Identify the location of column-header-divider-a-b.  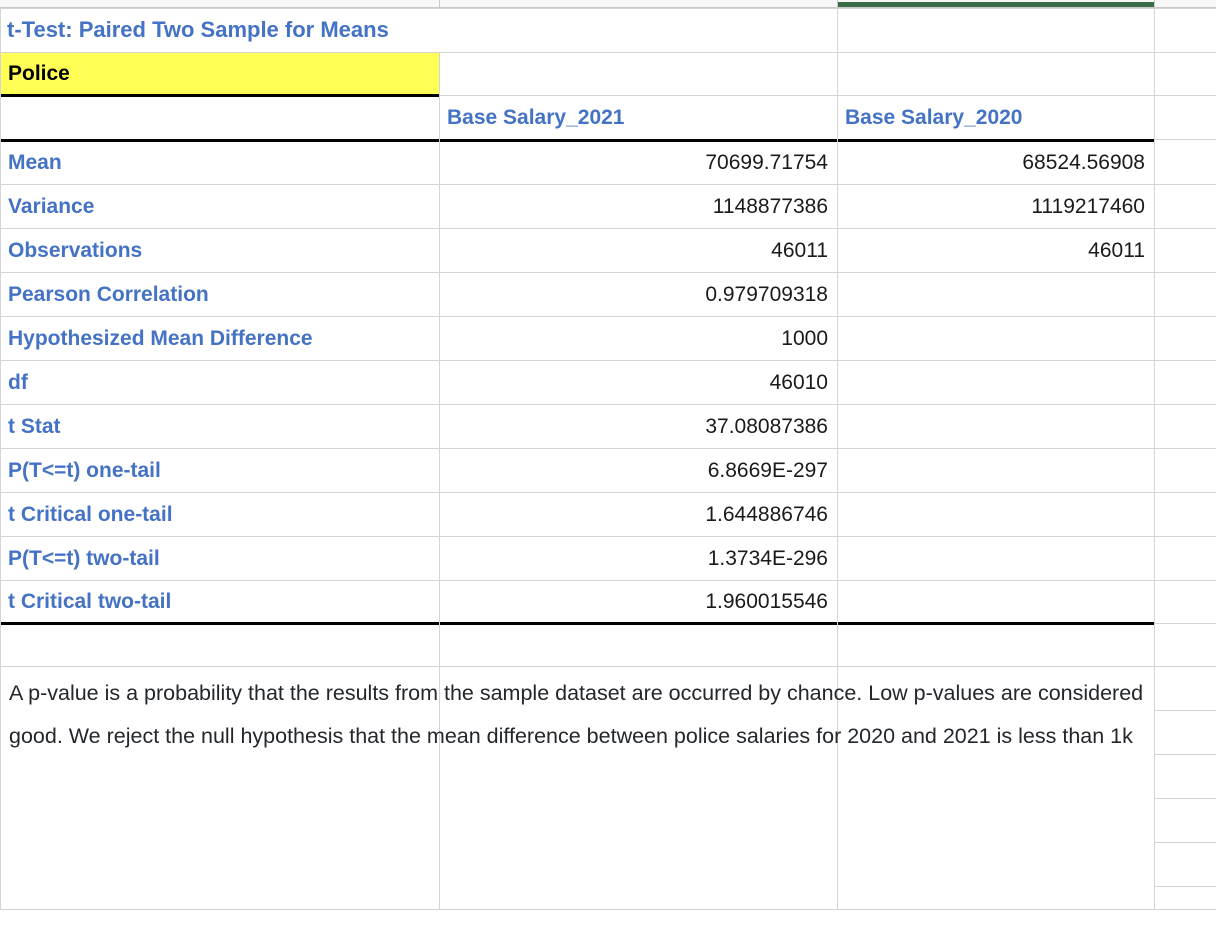
(439, 4).